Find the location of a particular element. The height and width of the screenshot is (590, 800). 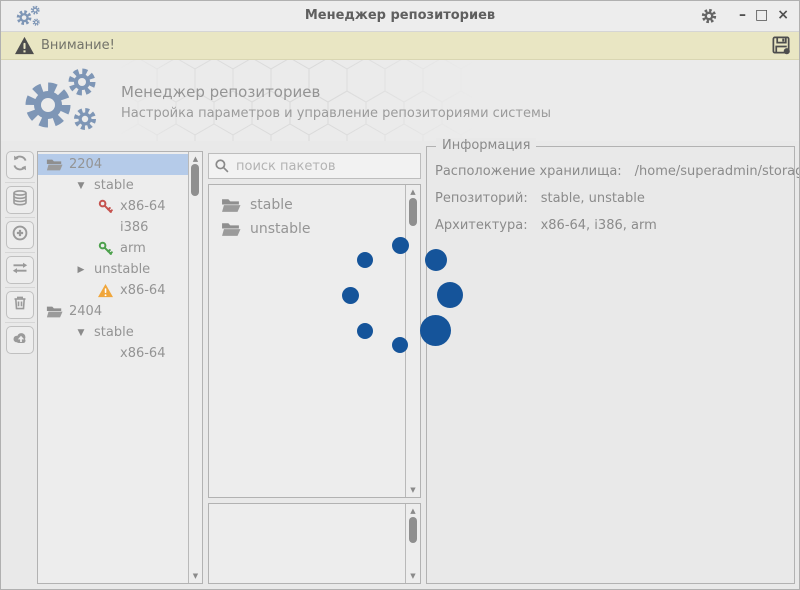

info-label: Расположение хранилища: is located at coordinates (528, 171).